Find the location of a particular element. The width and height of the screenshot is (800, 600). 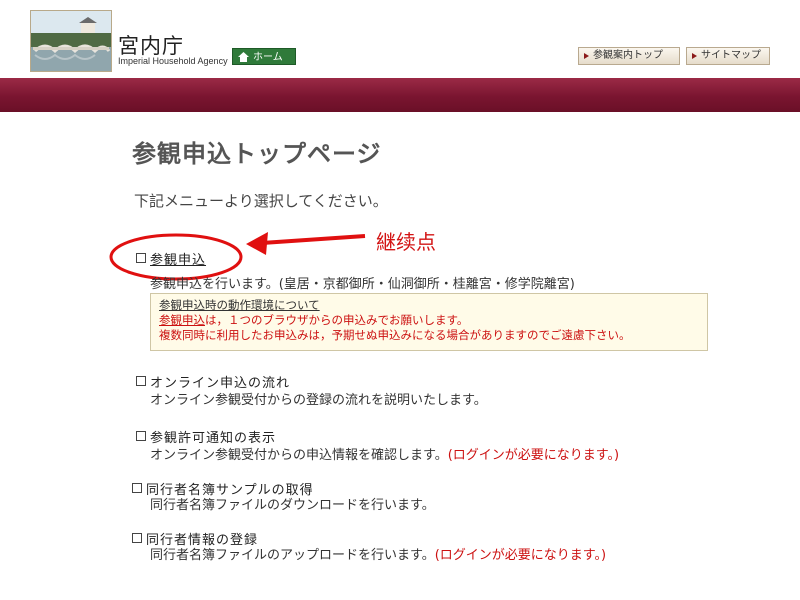

desc-text: 同行者名簿ファイルのダウンロードを行います。 is located at coordinates (292, 505).